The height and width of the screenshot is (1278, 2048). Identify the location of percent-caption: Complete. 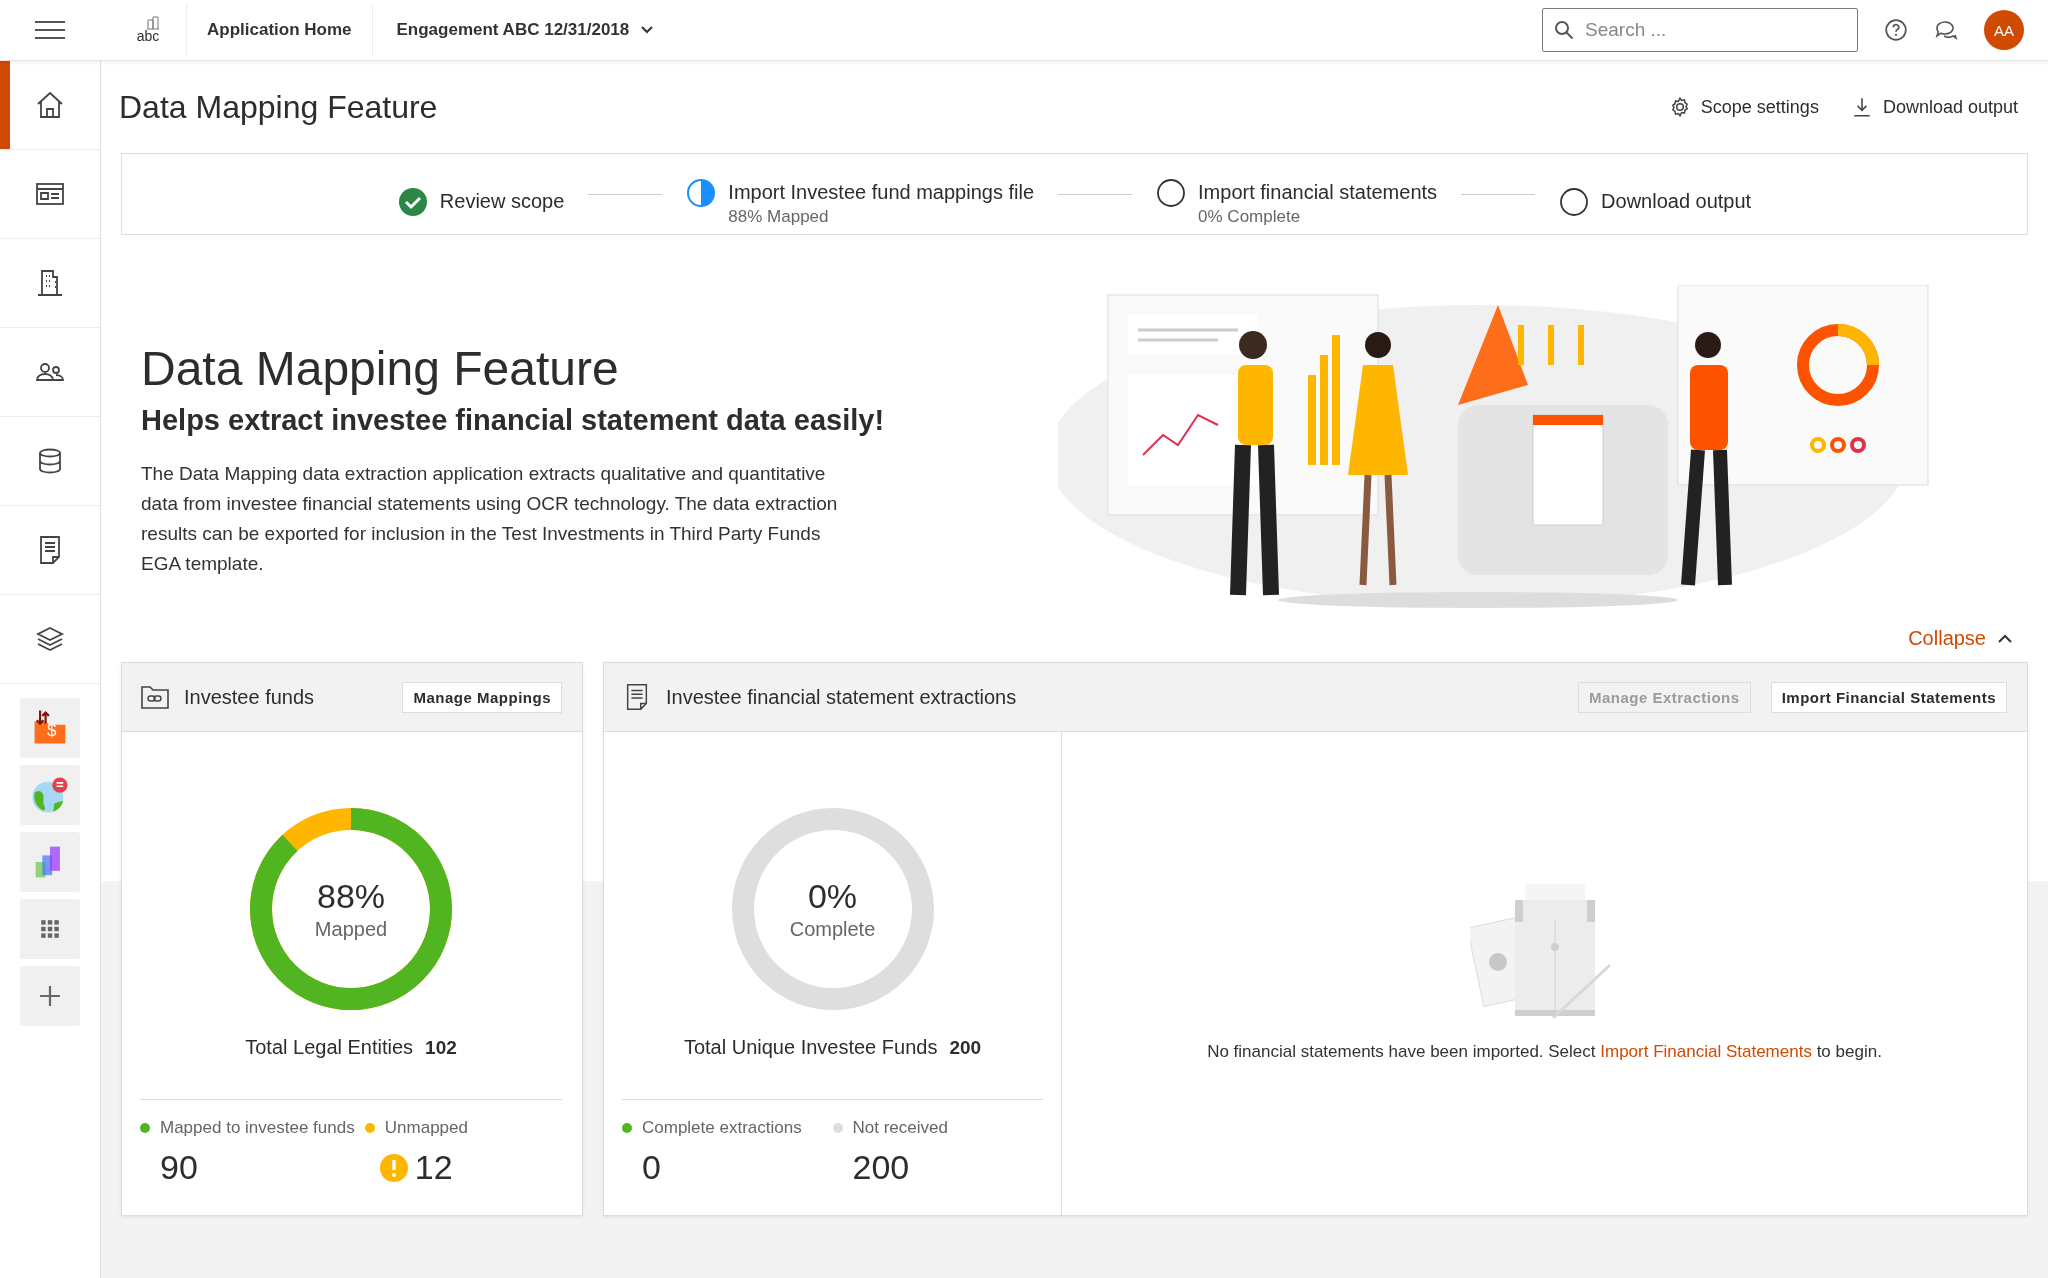
(832, 929).